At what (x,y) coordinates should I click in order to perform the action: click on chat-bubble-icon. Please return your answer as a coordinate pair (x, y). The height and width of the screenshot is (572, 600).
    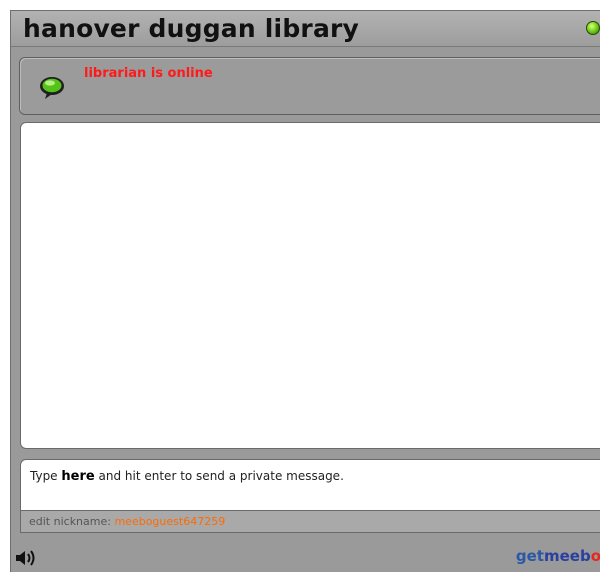
    Looking at the image, I should click on (52, 88).